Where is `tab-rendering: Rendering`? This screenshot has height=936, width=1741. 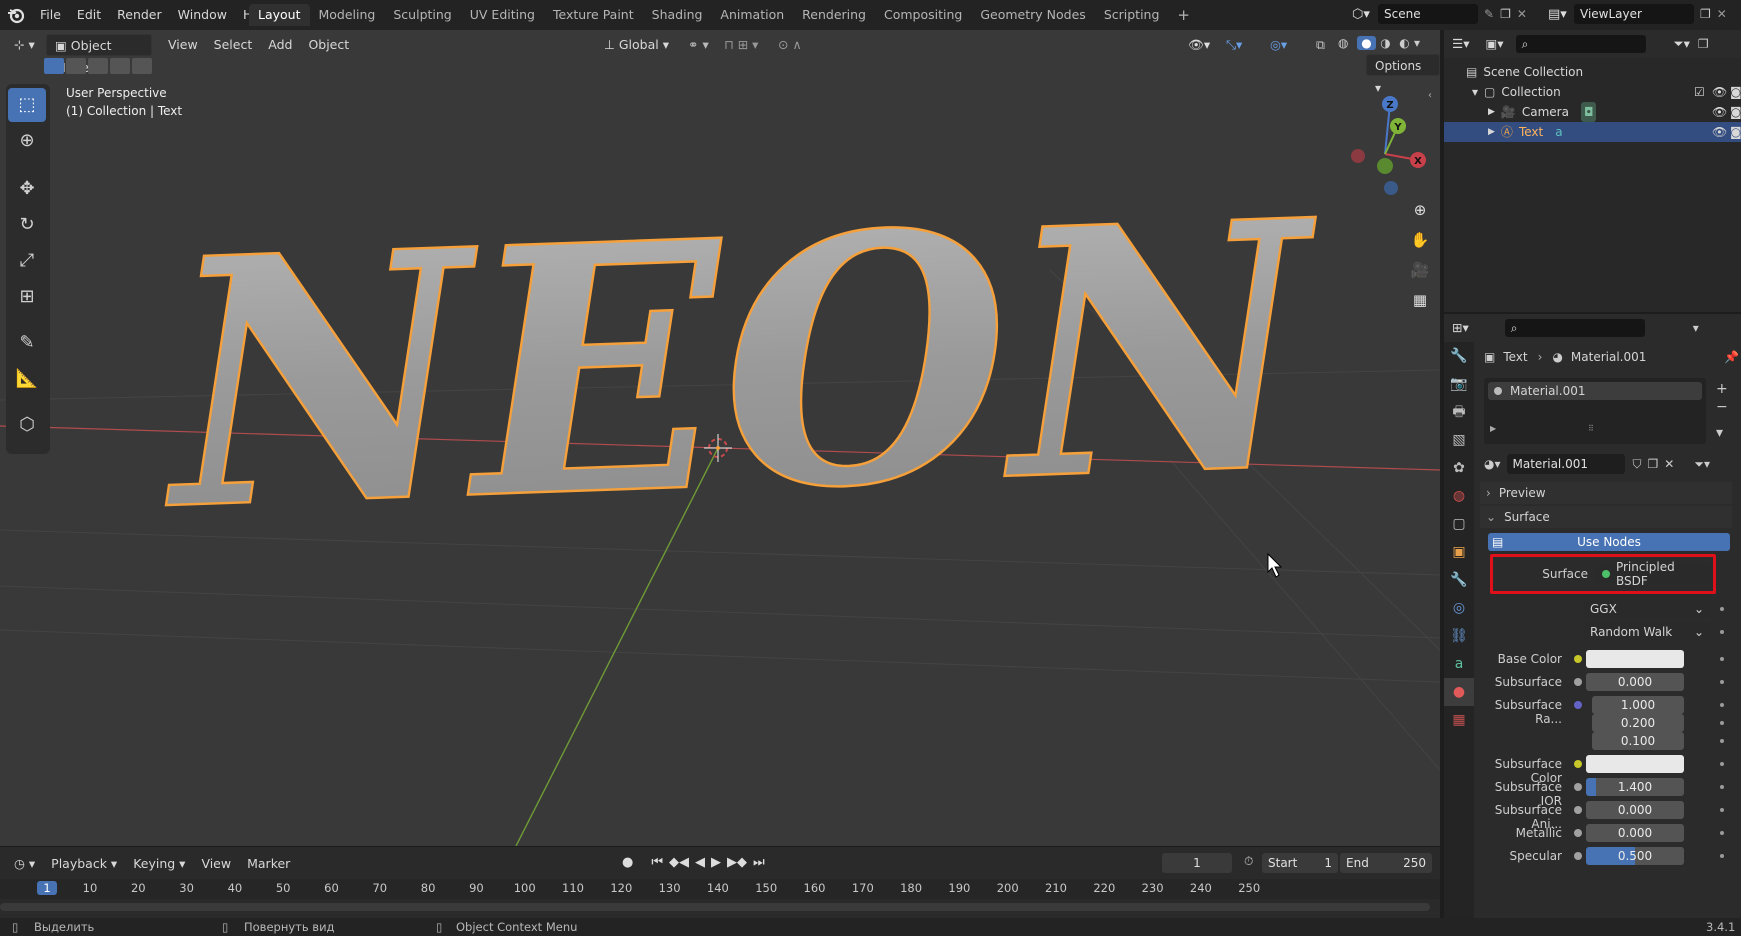
tab-rendering: Rendering is located at coordinates (834, 15).